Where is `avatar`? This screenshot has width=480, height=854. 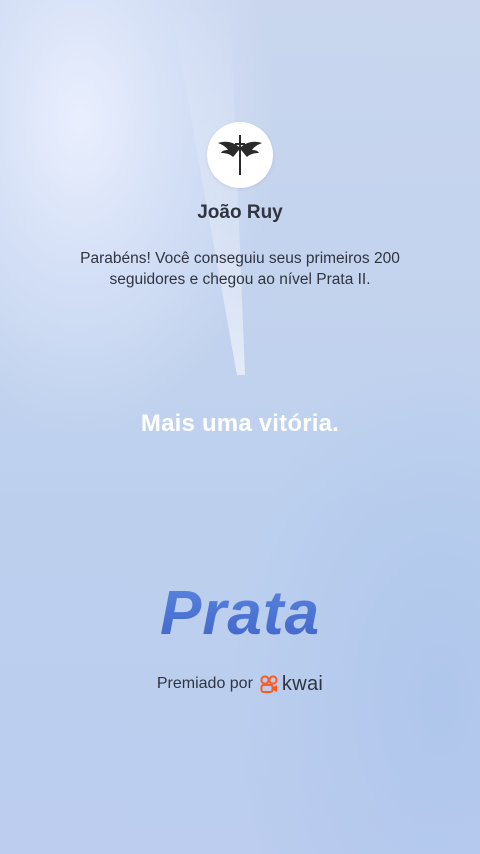
avatar is located at coordinates (240, 155).